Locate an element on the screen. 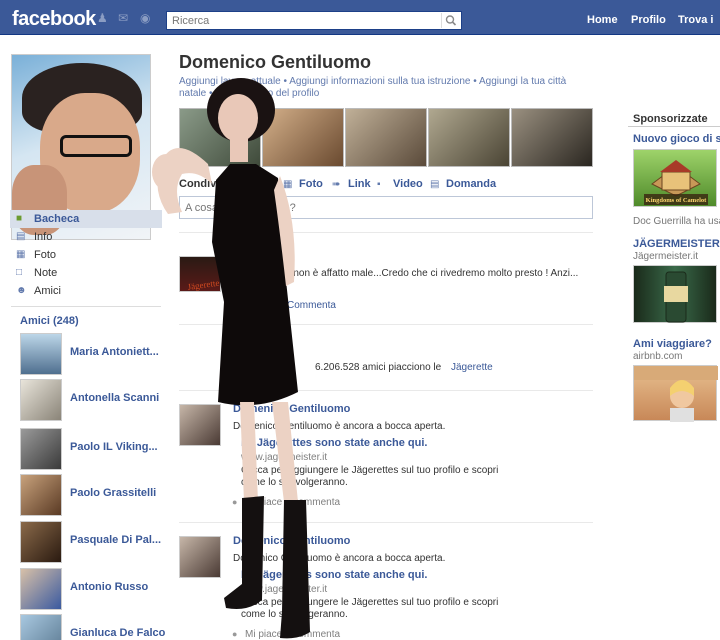  comment-link: Commenta is located at coordinates (311, 305).